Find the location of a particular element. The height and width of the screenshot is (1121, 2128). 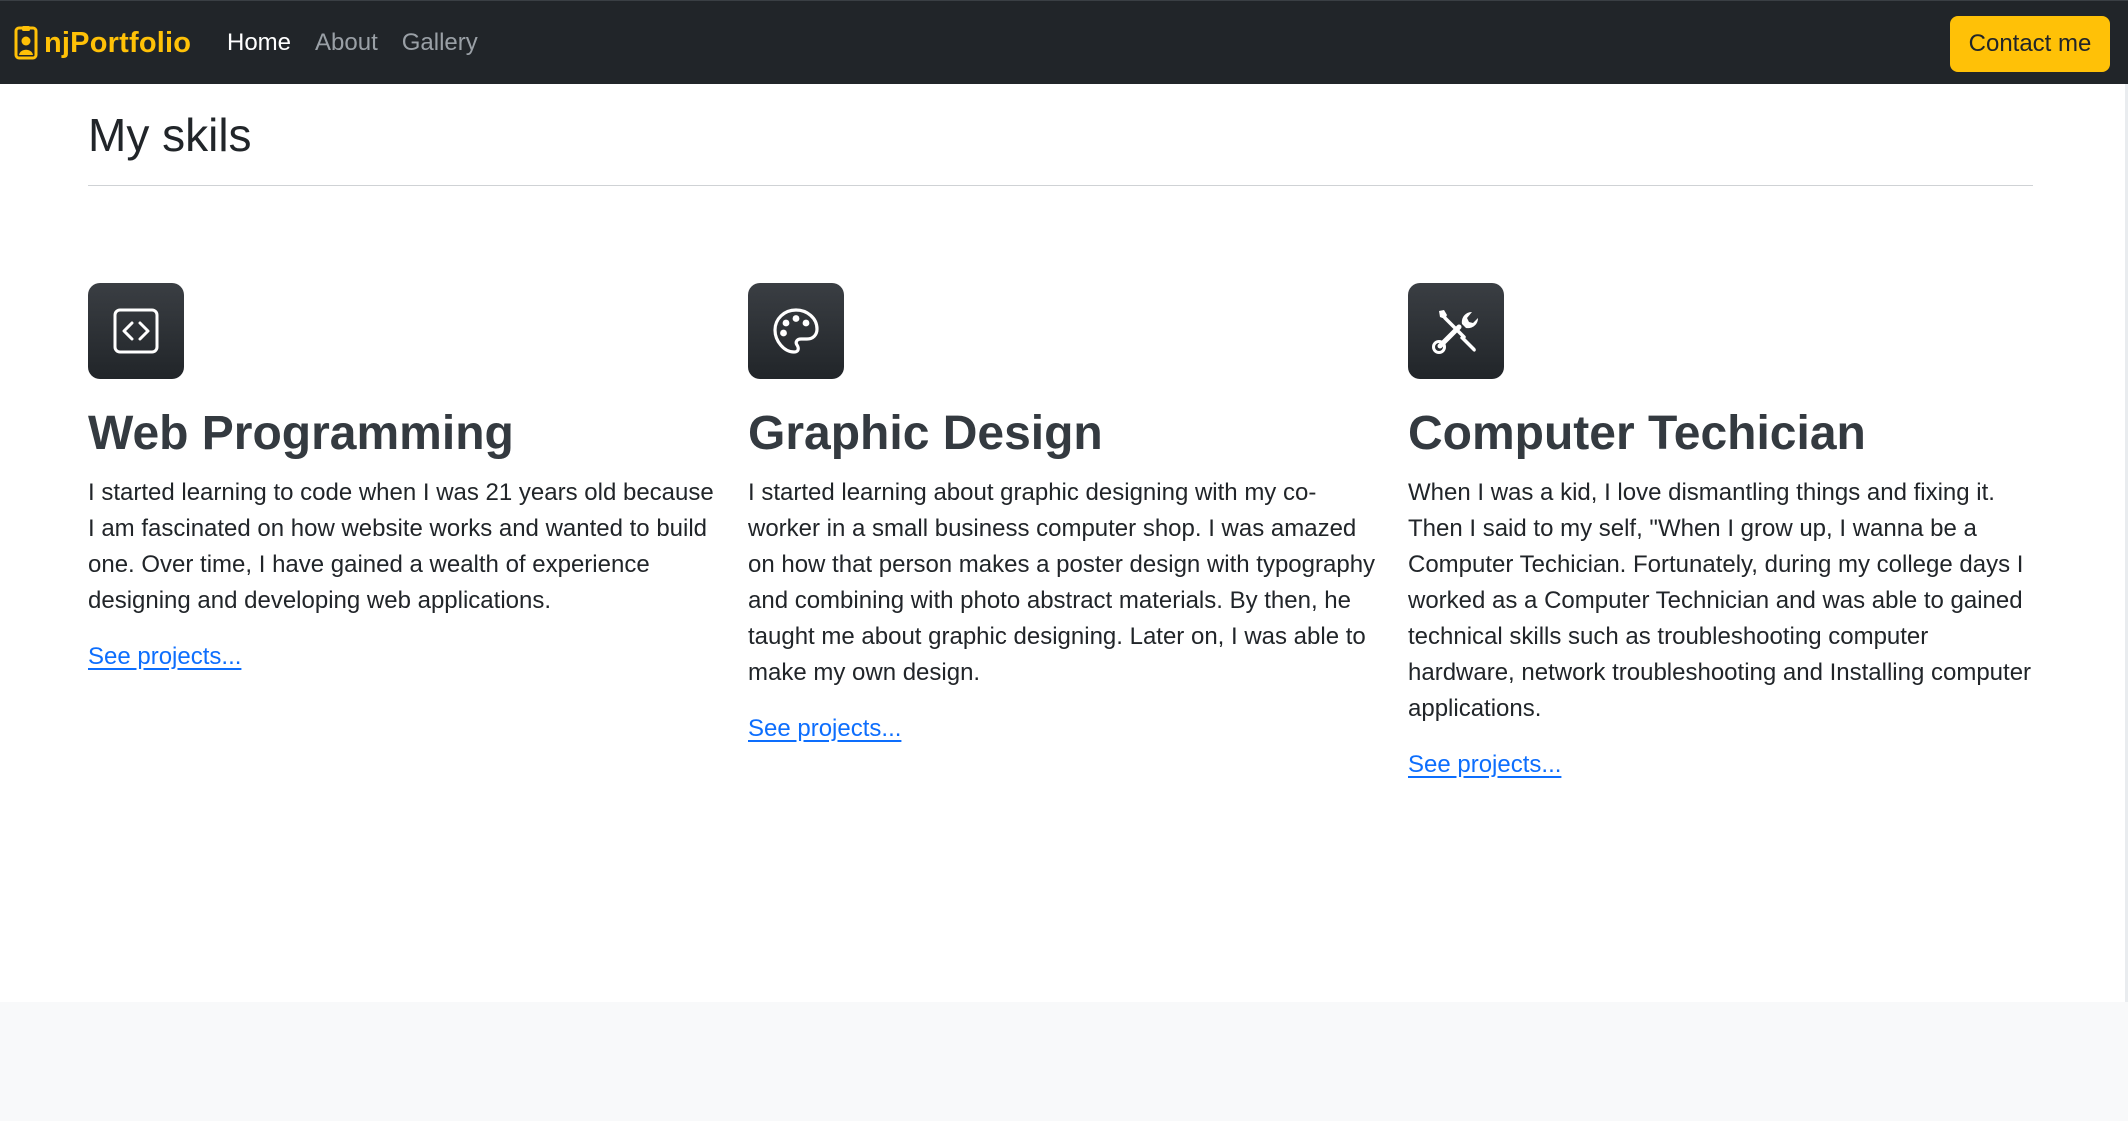

nav-item-home: Home is located at coordinates (259, 43).